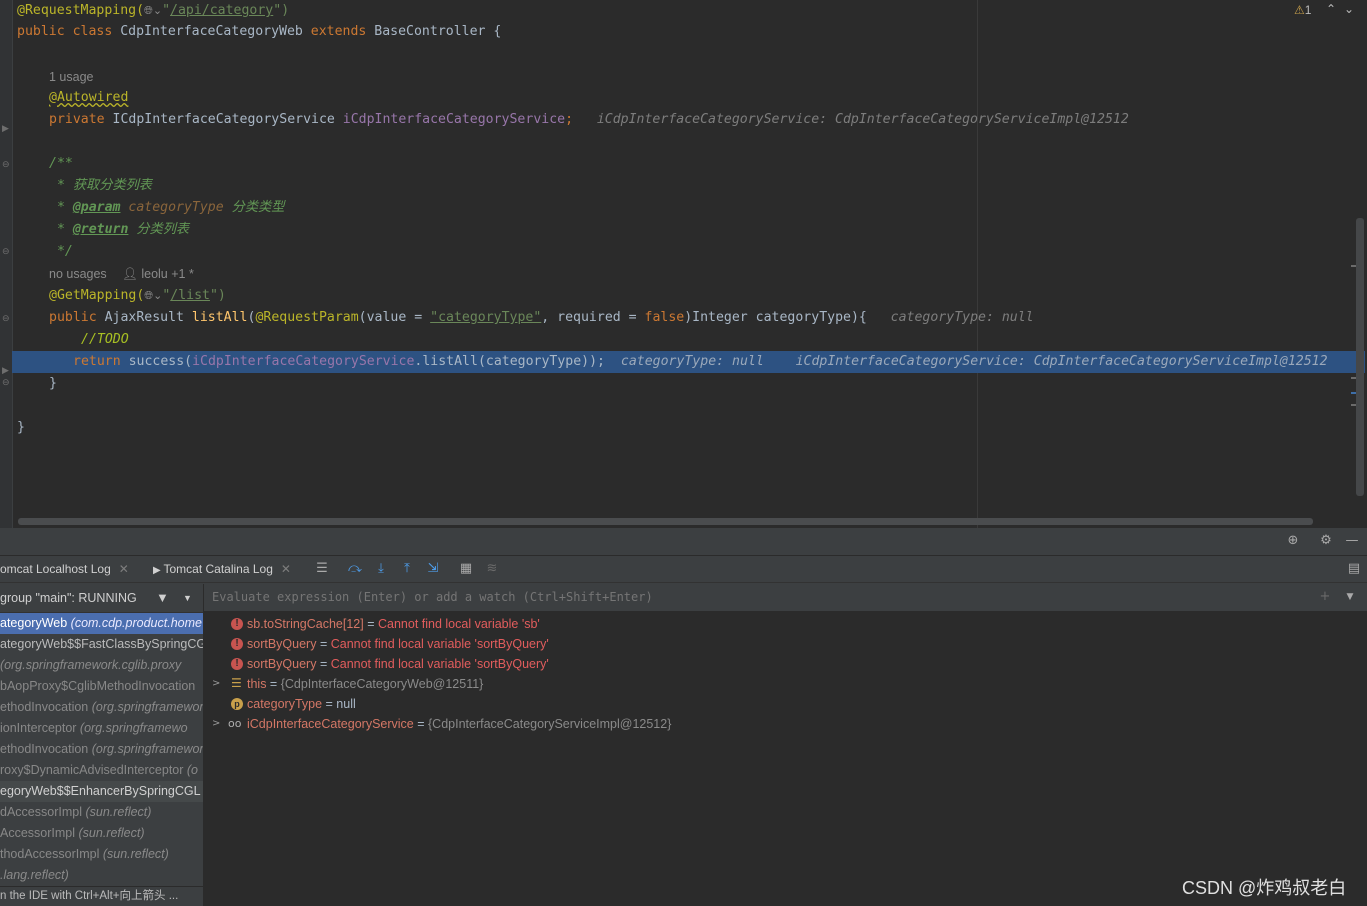  Describe the element at coordinates (101, 686) in the screenshot. I see `stack-frame: bAopProxy$CglibMethodInvocation` at that location.